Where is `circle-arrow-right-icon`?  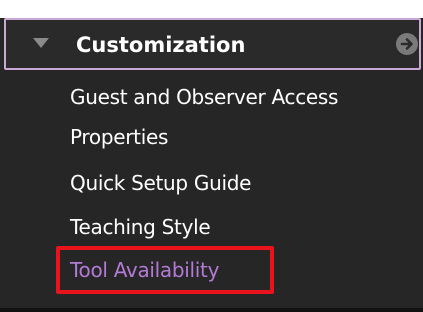 circle-arrow-right-icon is located at coordinates (407, 44).